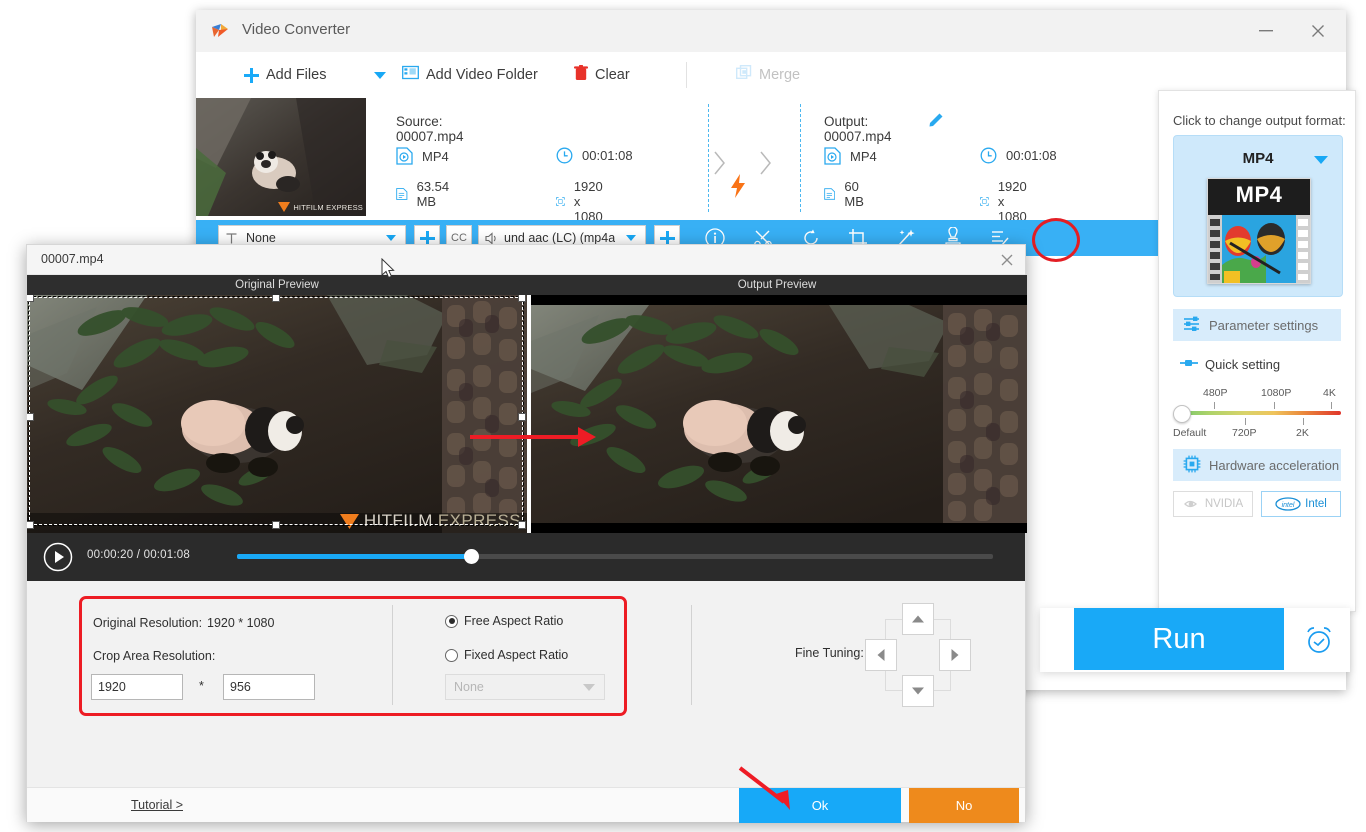 This screenshot has width=1366, height=832. What do you see at coordinates (251, 75) in the screenshot?
I see `plus-icon` at bounding box center [251, 75].